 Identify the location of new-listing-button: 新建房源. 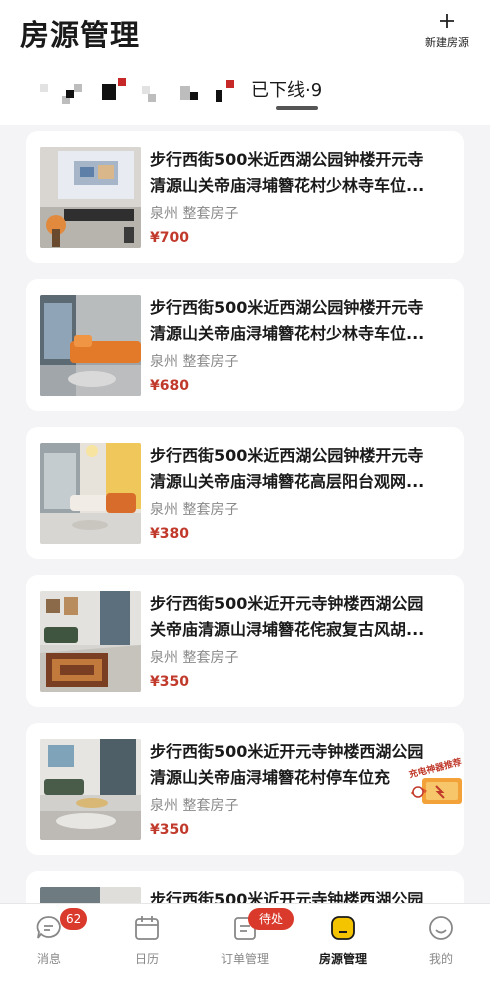
(447, 31).